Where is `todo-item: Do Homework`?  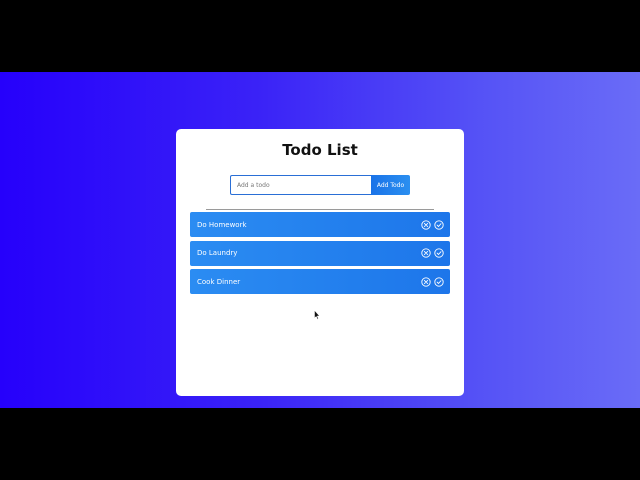
todo-item: Do Homework is located at coordinates (320, 224).